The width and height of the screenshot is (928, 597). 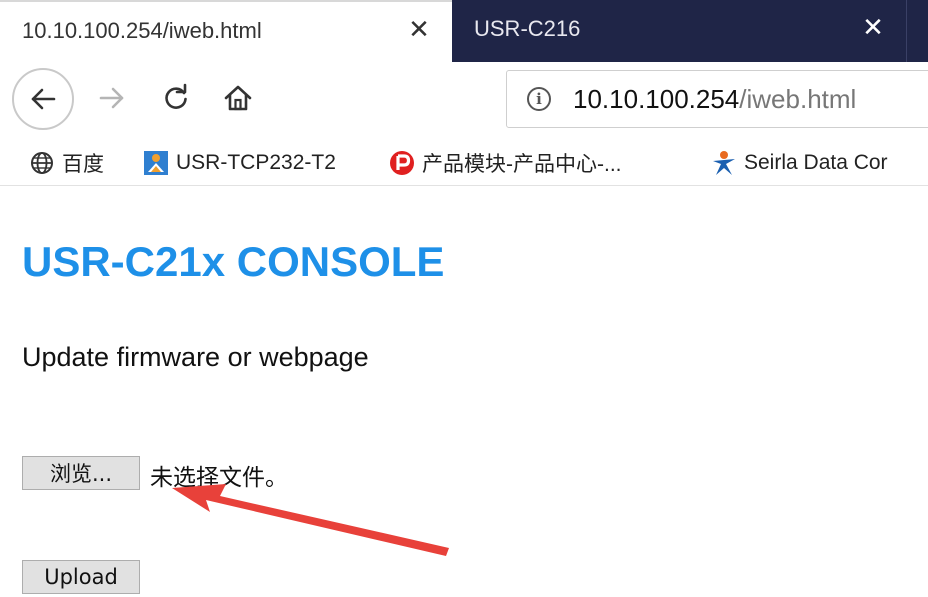 I want to click on reload-icon, so click(x=176, y=96).